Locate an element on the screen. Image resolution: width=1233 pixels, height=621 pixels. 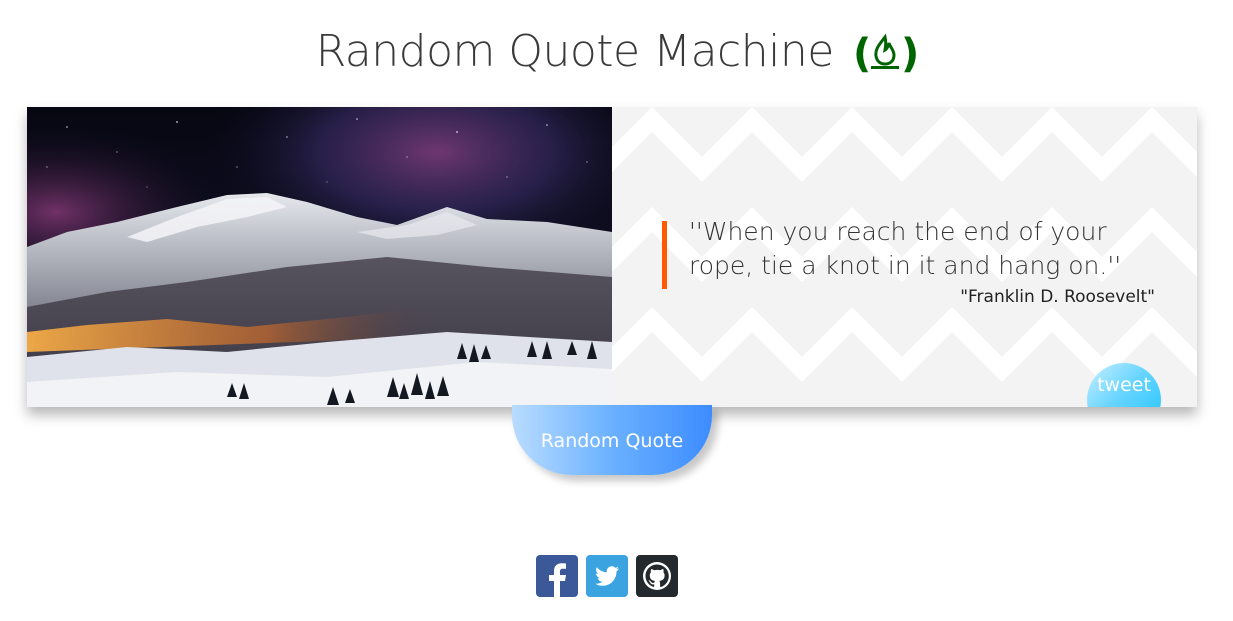
github-icon is located at coordinates (657, 576).